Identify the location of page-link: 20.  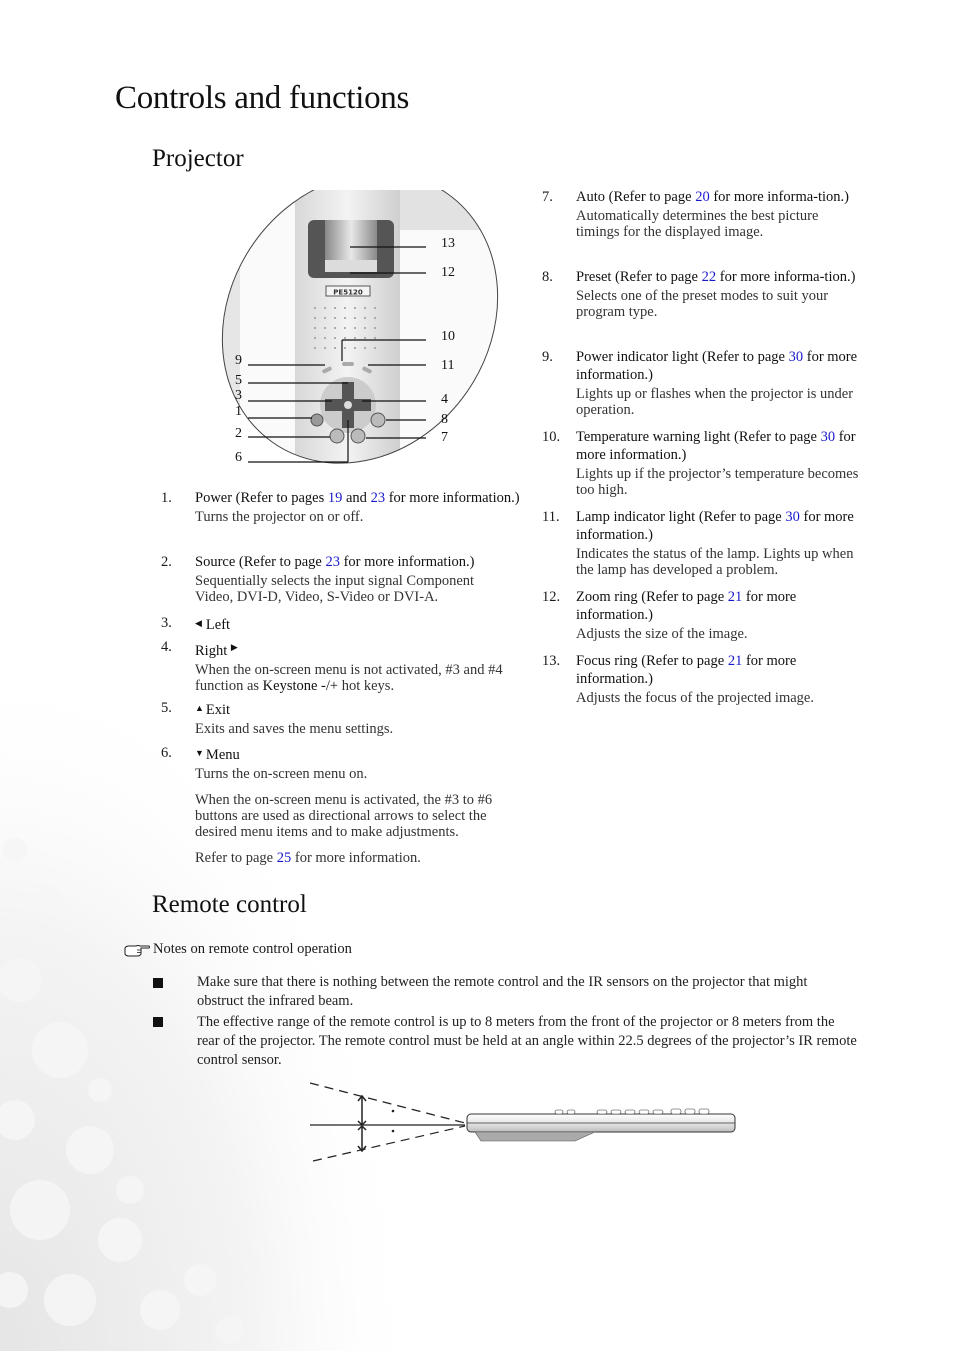
(702, 197).